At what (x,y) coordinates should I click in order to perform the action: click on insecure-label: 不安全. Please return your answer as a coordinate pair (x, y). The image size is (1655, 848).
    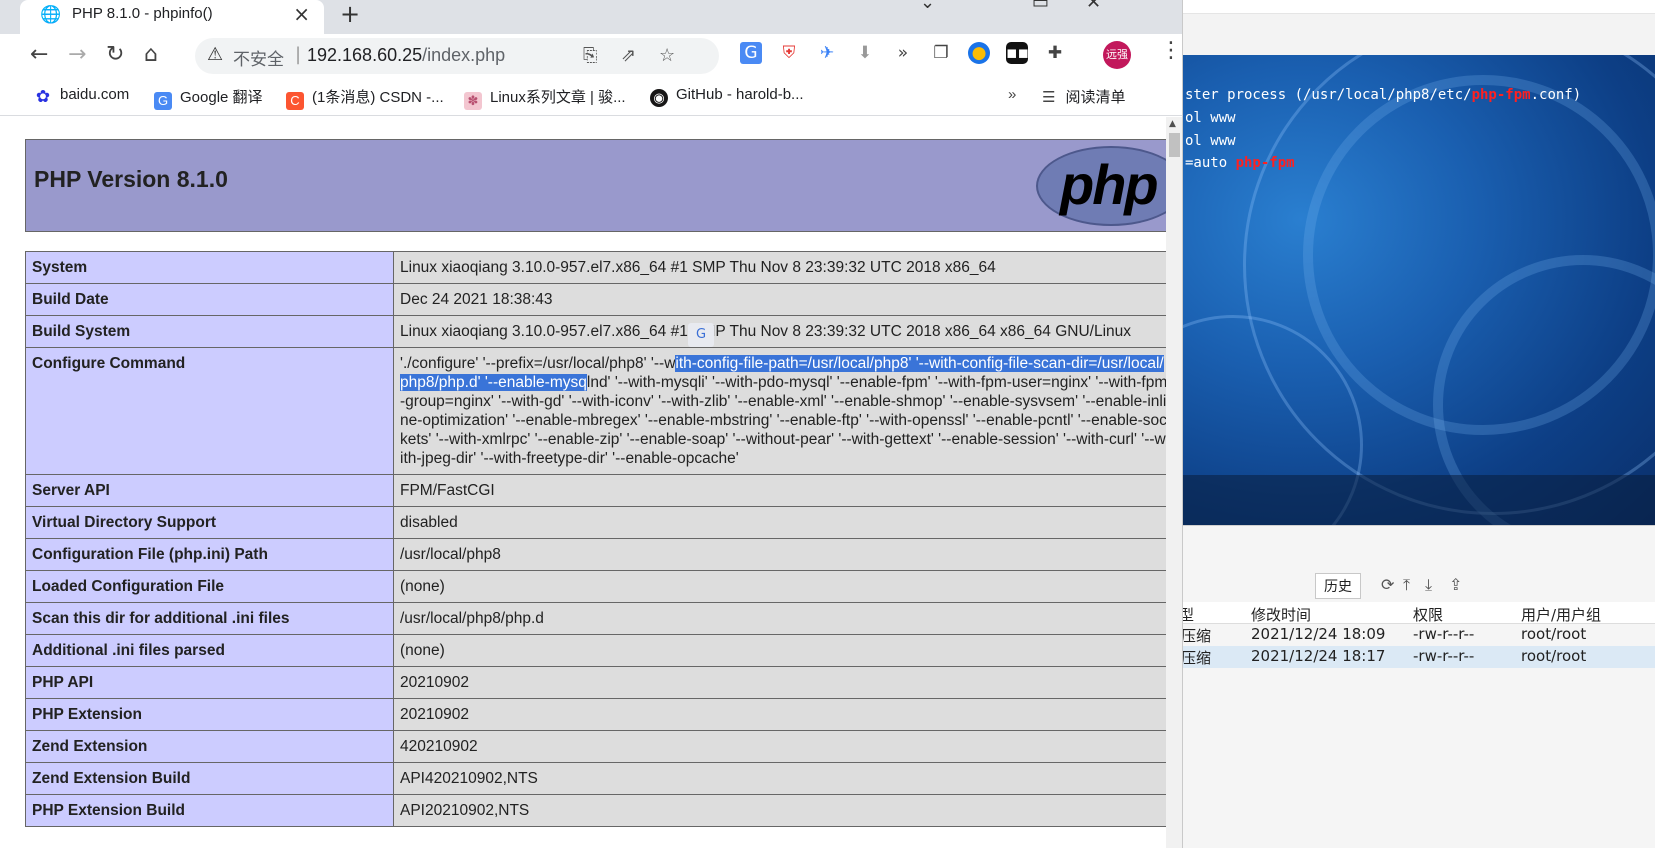
    Looking at the image, I should click on (258, 57).